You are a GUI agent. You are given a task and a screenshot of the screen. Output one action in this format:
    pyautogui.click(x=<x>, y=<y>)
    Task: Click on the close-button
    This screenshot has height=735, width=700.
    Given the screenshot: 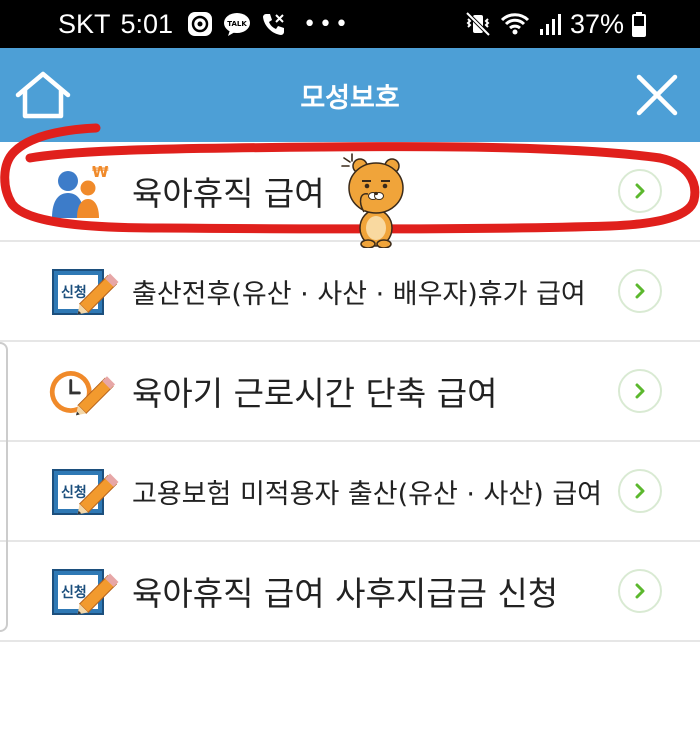 What is the action you would take?
    pyautogui.click(x=657, y=95)
    